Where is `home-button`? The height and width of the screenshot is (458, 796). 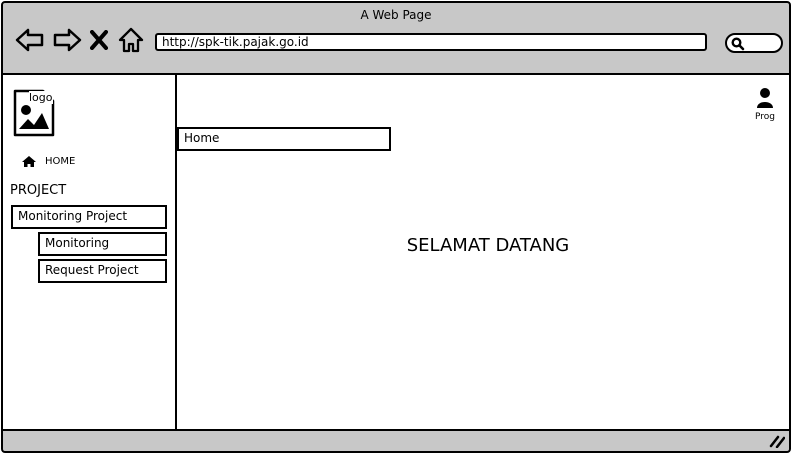
home-button is located at coordinates (131, 40).